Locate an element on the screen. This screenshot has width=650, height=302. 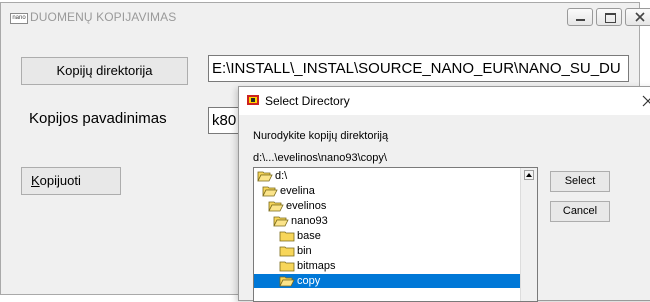
main-titlebar: nano DUOMENŲ KOPIJAVIMAS is located at coordinates (325, 17).